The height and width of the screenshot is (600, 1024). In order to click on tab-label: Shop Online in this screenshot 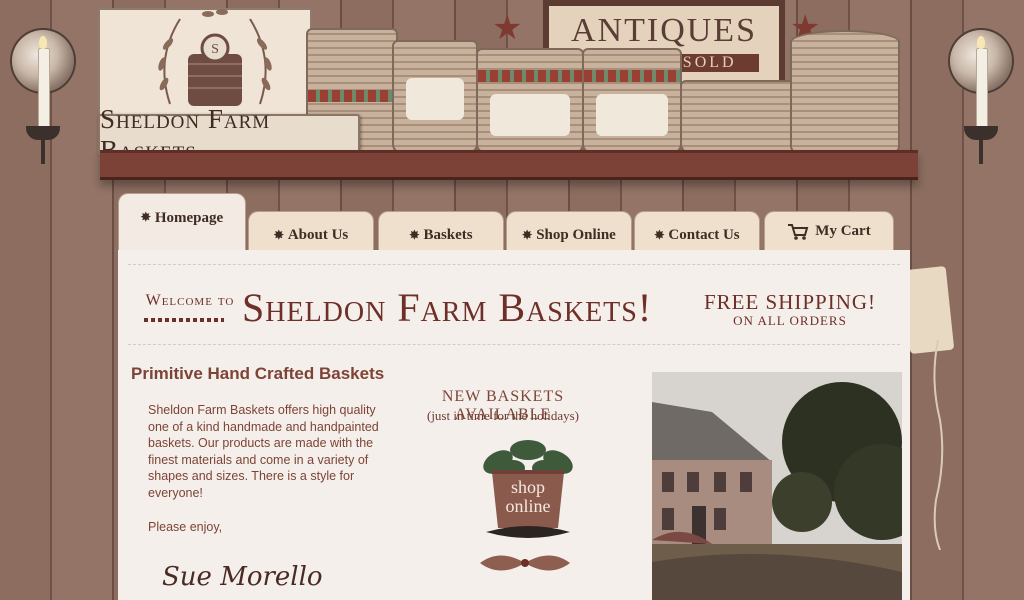, I will do `click(576, 235)`.